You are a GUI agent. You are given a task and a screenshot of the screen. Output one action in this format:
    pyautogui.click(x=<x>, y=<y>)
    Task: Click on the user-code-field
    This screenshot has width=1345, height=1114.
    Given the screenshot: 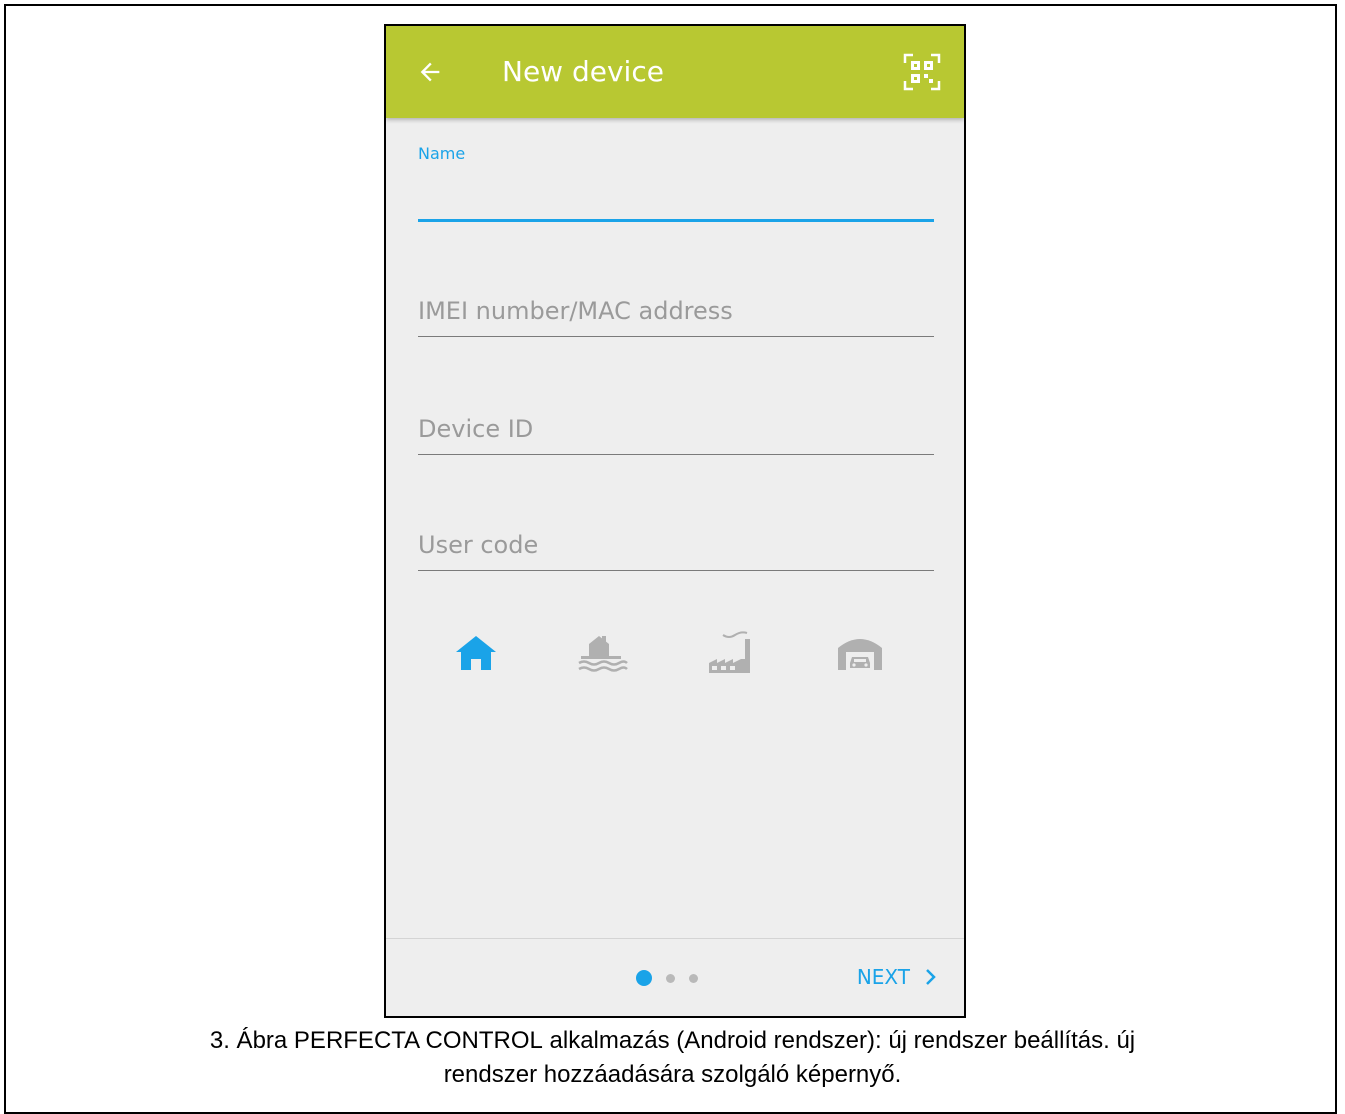 What is the action you would take?
    pyautogui.click(x=676, y=549)
    